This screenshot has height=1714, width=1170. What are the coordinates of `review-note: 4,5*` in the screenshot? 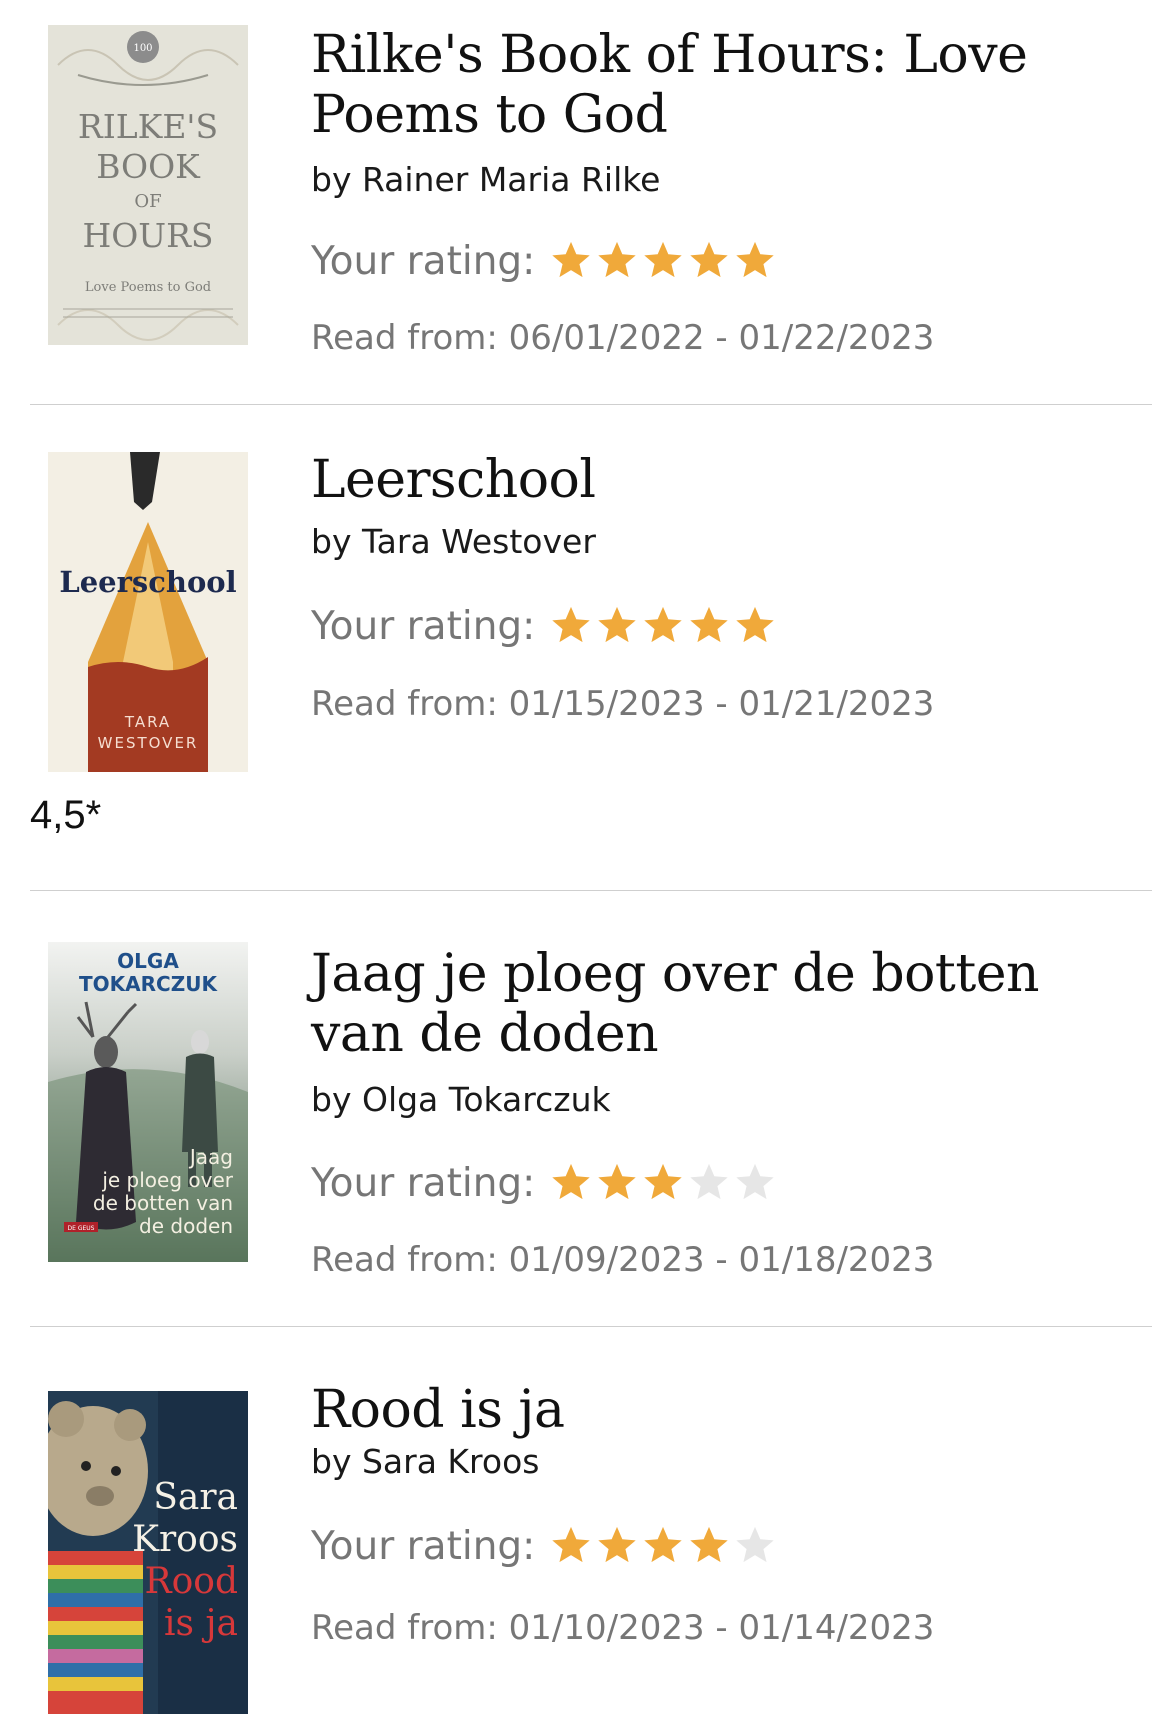 It's located at (66, 815).